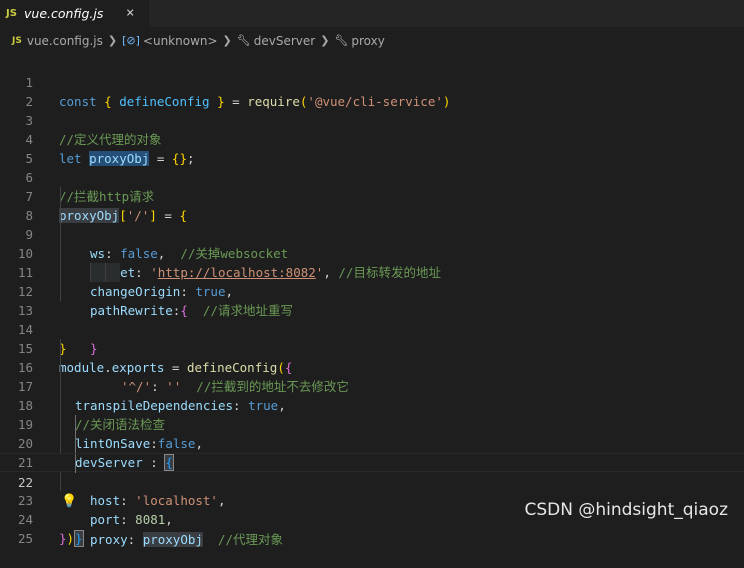 This screenshot has height=568, width=744. Describe the element at coordinates (180, 41) in the screenshot. I see `breadcrumb-unknown: <unknown>` at that location.